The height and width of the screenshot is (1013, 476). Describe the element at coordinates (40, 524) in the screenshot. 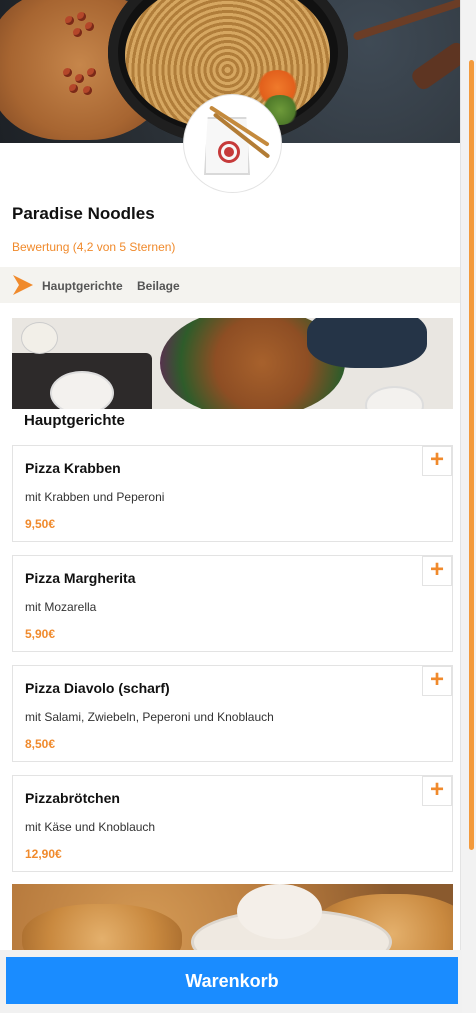

I see `menu-item-price: 9,50€` at that location.